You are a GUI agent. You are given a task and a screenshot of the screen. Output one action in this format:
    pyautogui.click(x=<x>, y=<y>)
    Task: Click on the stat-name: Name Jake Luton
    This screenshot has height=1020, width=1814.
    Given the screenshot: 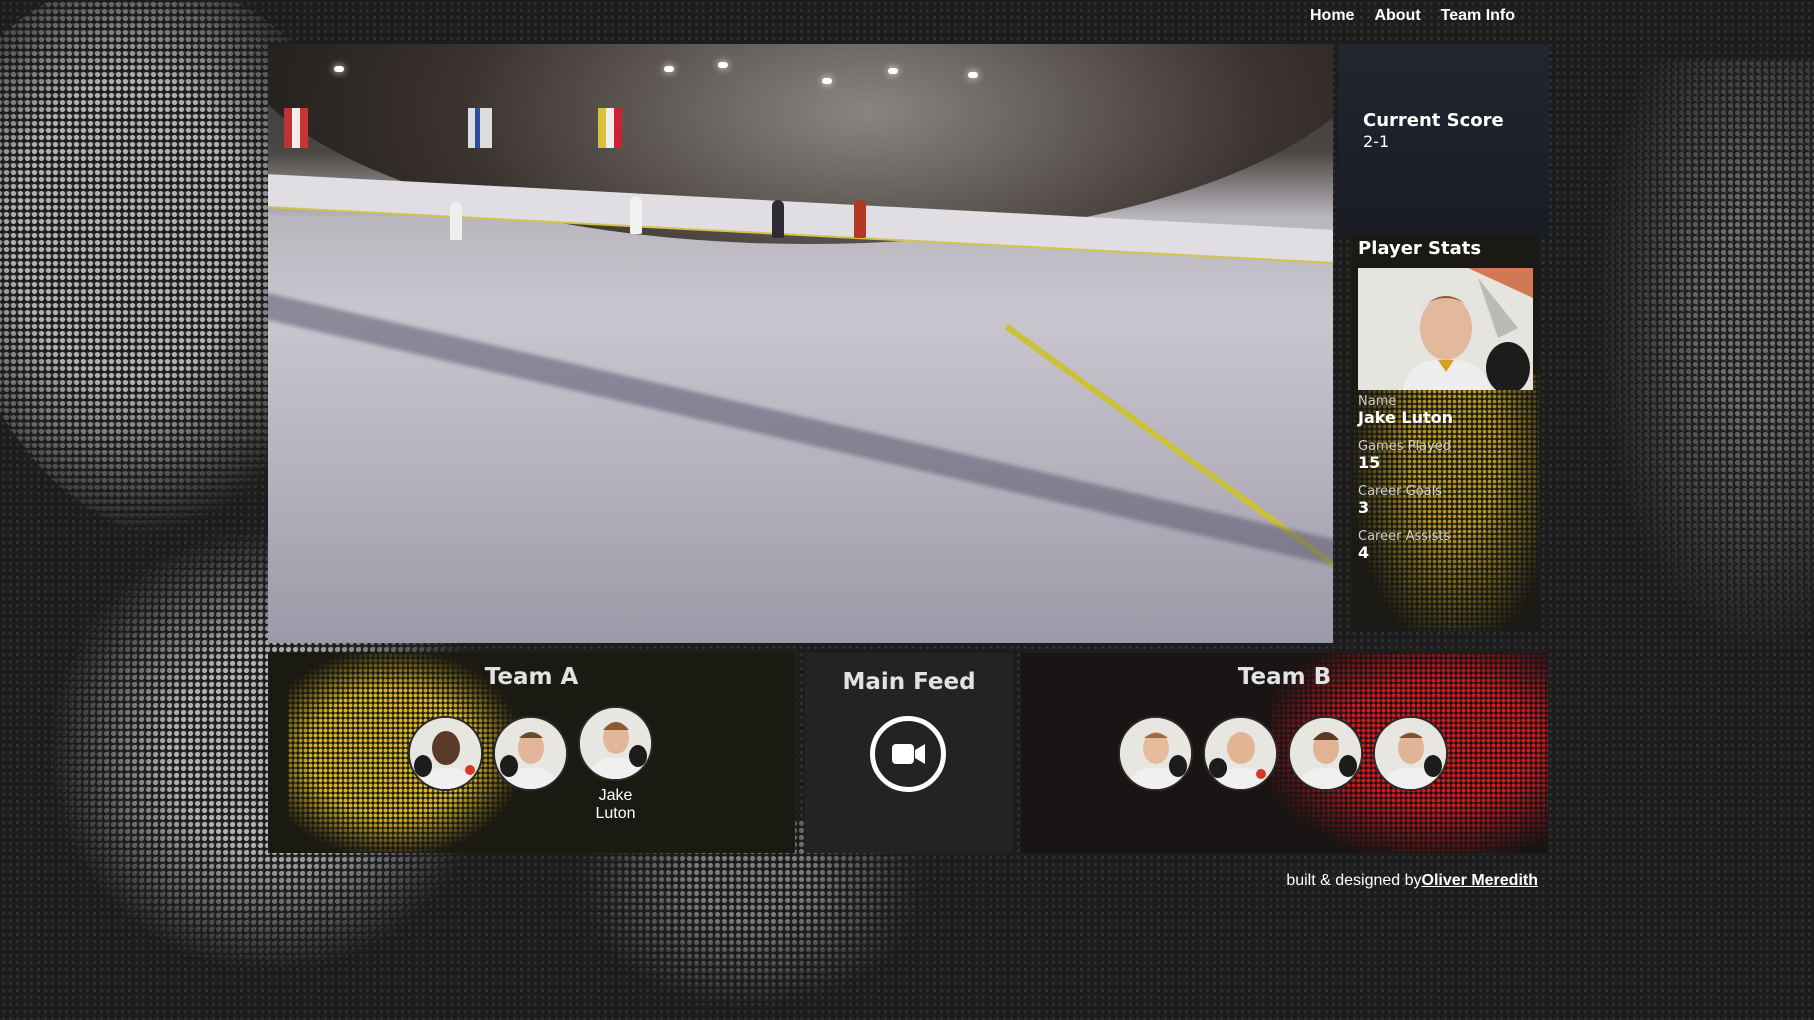 What is the action you would take?
    pyautogui.click(x=1405, y=410)
    